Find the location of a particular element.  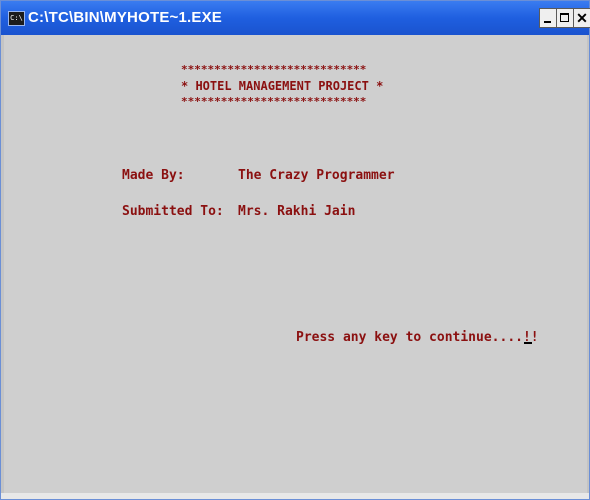

close-button: ✕ is located at coordinates (581, 18).